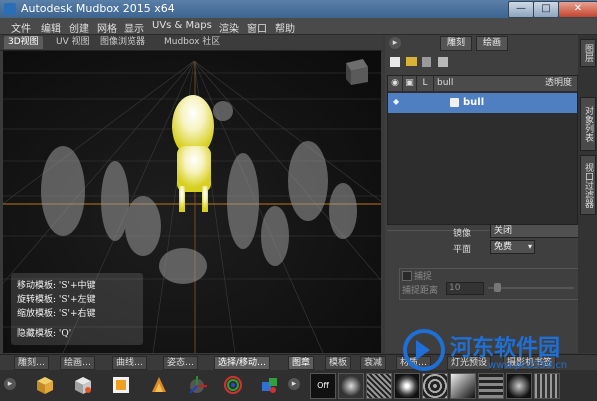 The image size is (597, 401). Describe the element at coordinates (56, 300) in the screenshot. I see `hint-rotate-stencil: 旋转模板: 'S'+左键` at that location.